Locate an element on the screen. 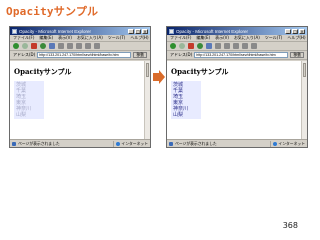 The image size is (320, 240). slide-title: Opacityサンプル is located at coordinates (52, 11).